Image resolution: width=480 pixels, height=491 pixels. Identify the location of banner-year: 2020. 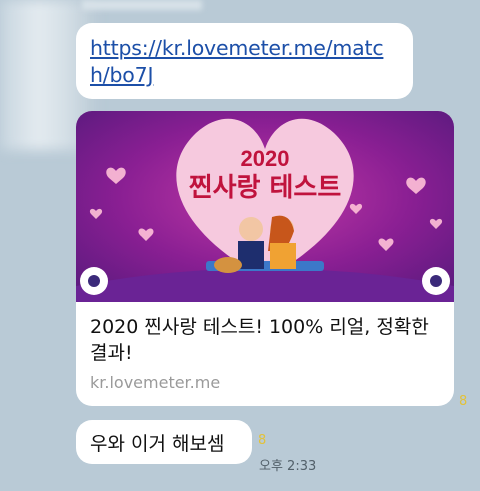
(265, 158).